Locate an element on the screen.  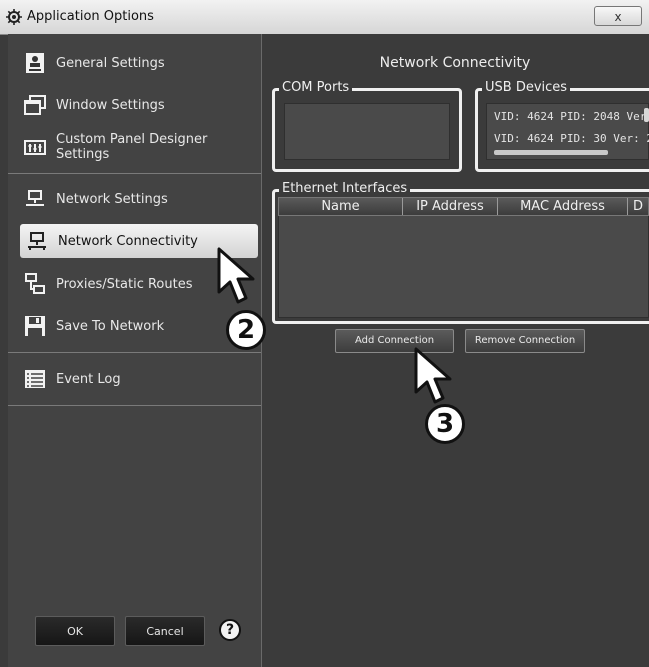
step-callout-three: 3 is located at coordinates (445, 424).